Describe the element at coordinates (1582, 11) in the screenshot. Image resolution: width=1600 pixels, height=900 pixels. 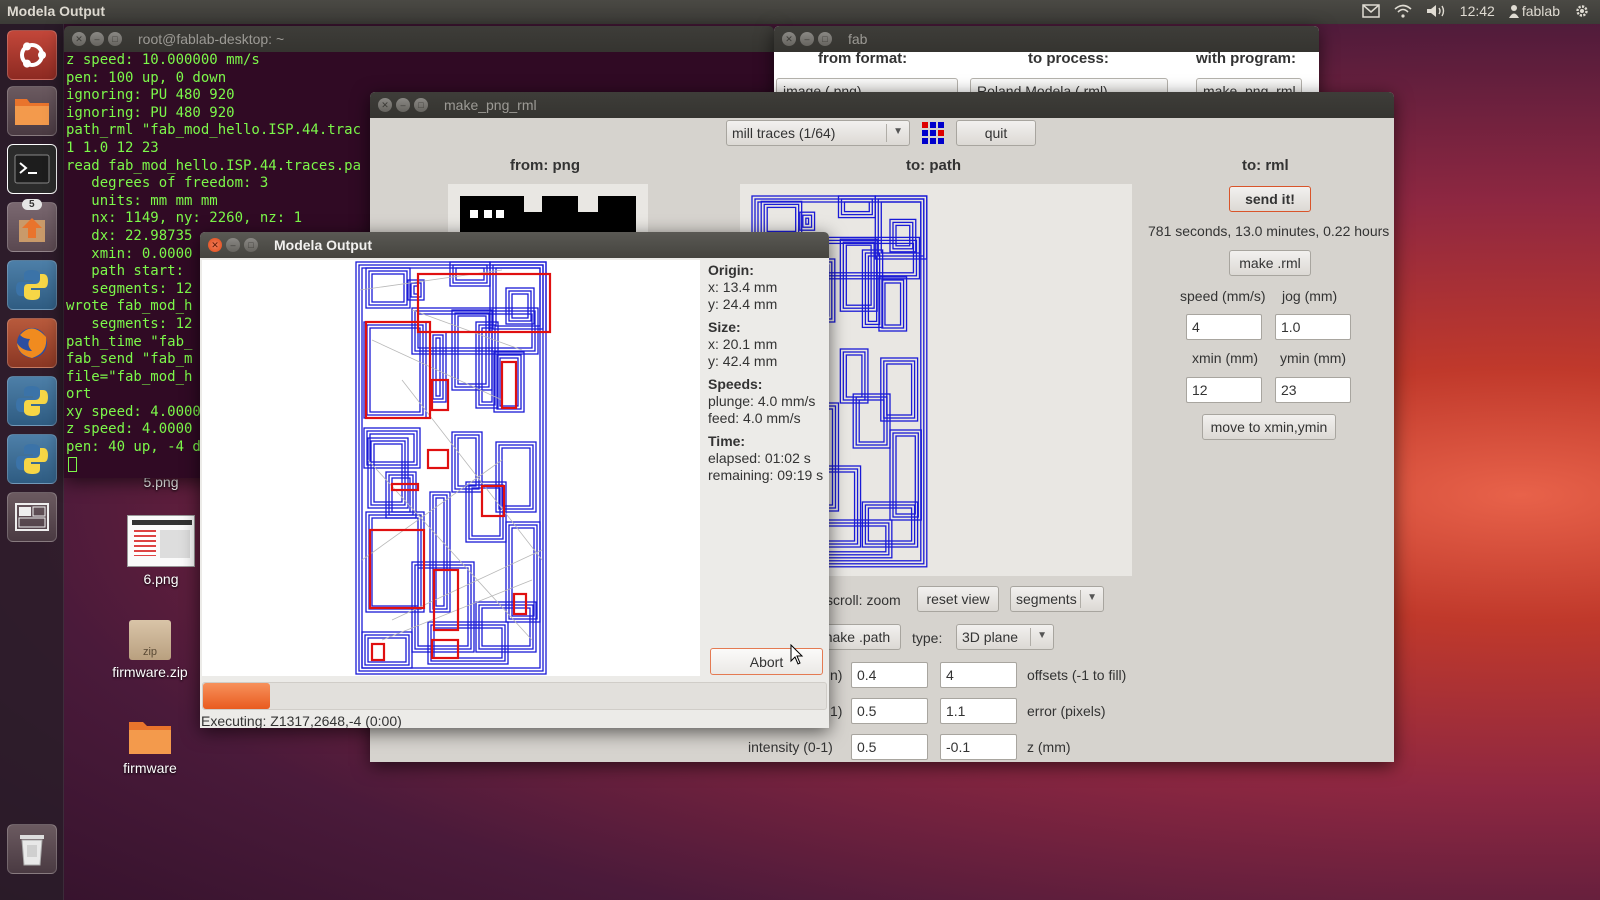
I see `gear-icon` at that location.